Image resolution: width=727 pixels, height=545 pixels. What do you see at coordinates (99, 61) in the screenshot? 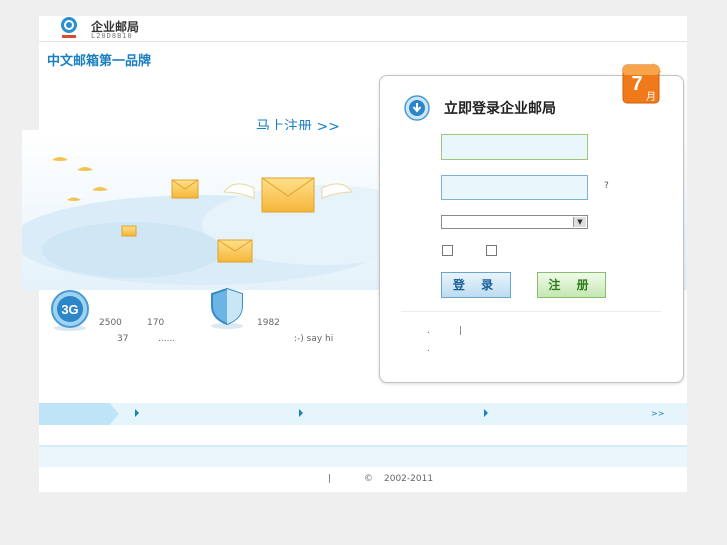
I see `slogan: 中文邮箱第一品牌` at bounding box center [99, 61].